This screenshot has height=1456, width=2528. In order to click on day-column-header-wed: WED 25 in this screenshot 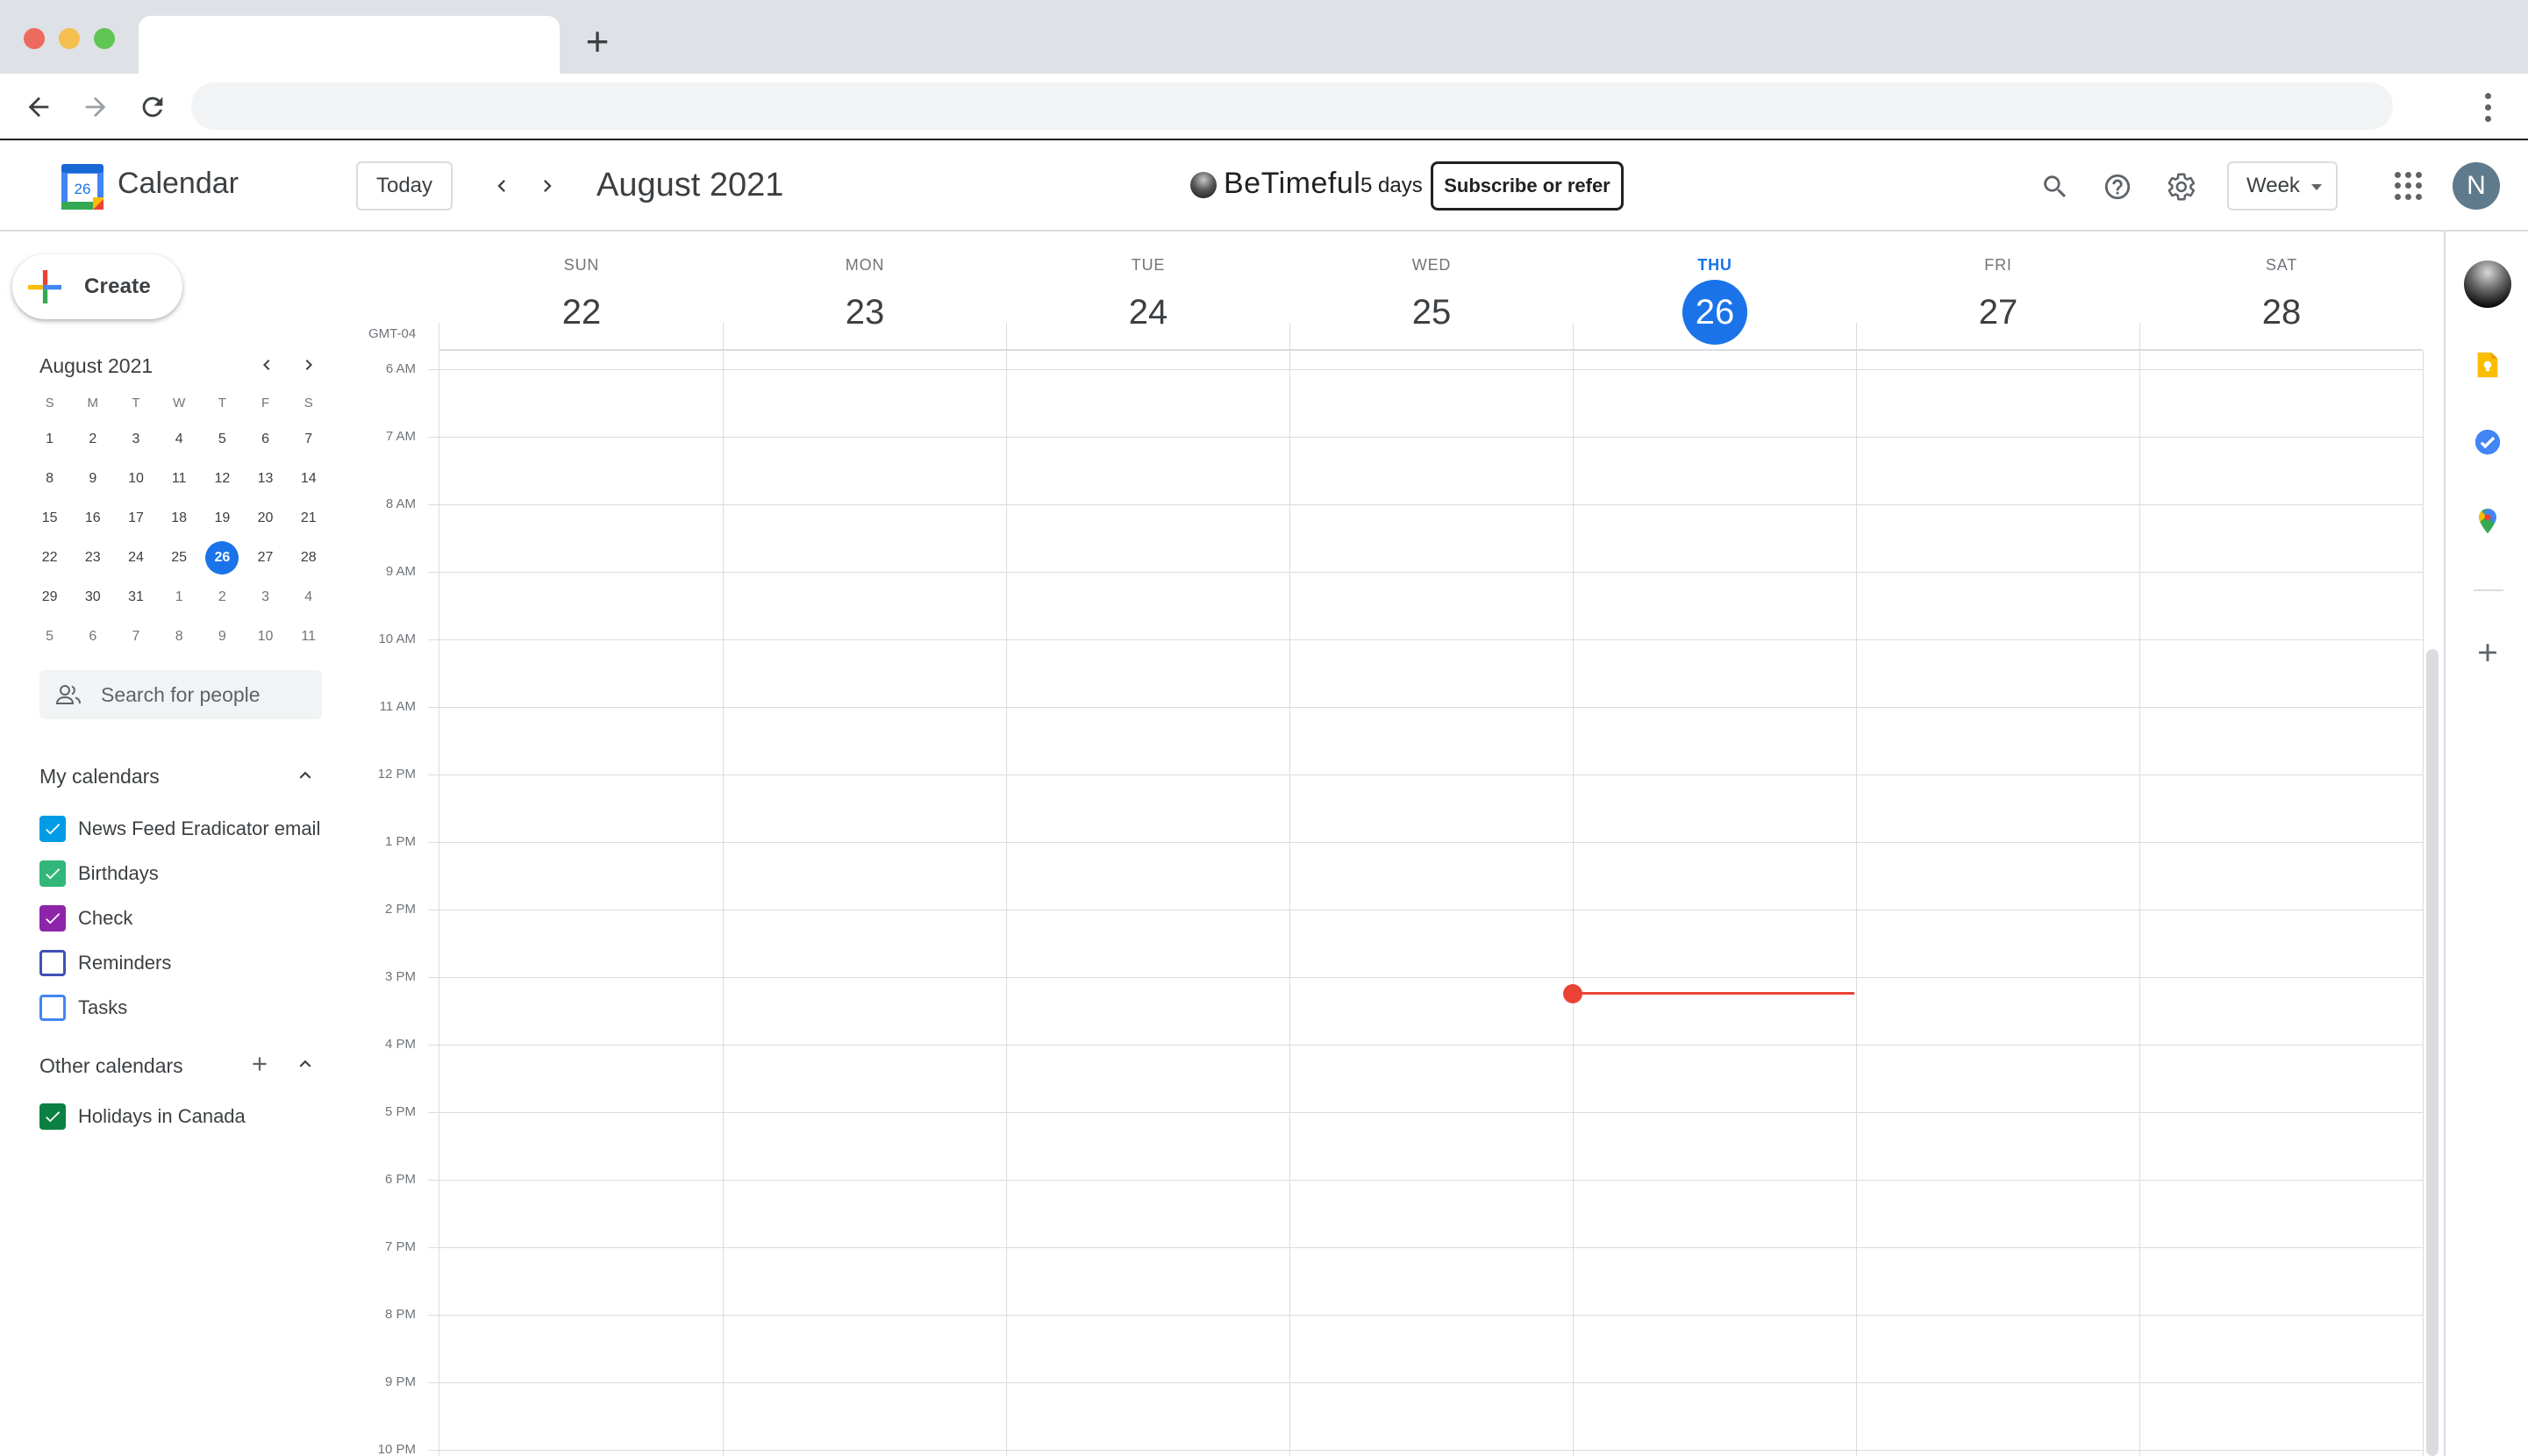, I will do `click(1431, 300)`.